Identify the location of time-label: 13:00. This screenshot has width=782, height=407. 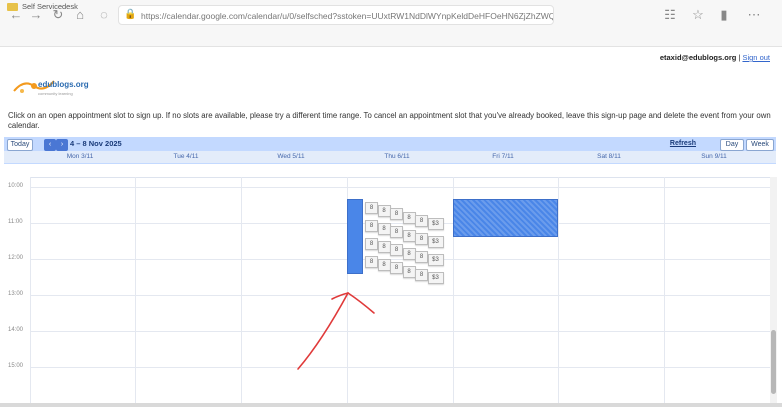
(16, 294).